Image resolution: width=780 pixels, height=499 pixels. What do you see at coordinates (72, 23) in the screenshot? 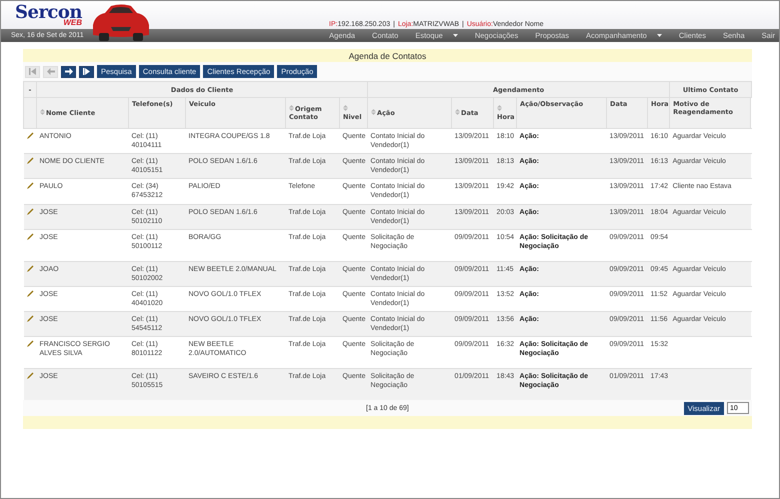
I see `logo-subtitle: WEB` at bounding box center [72, 23].